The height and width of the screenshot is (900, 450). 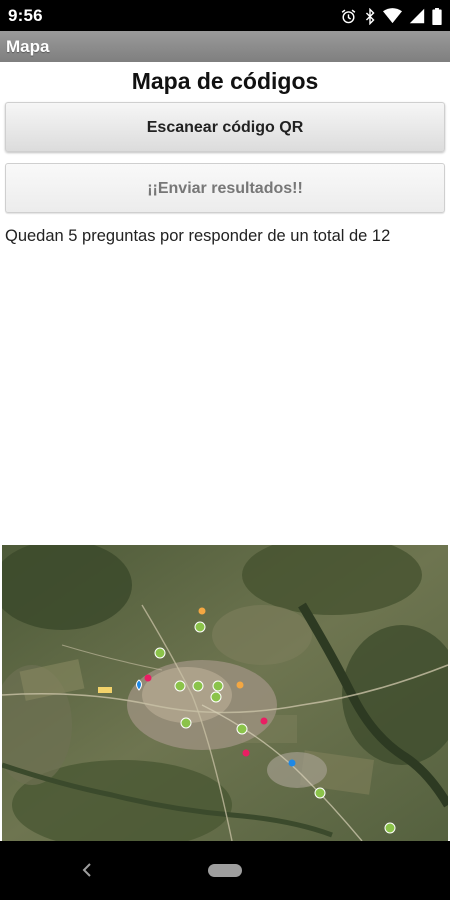 I want to click on battery-icon, so click(x=437, y=16).